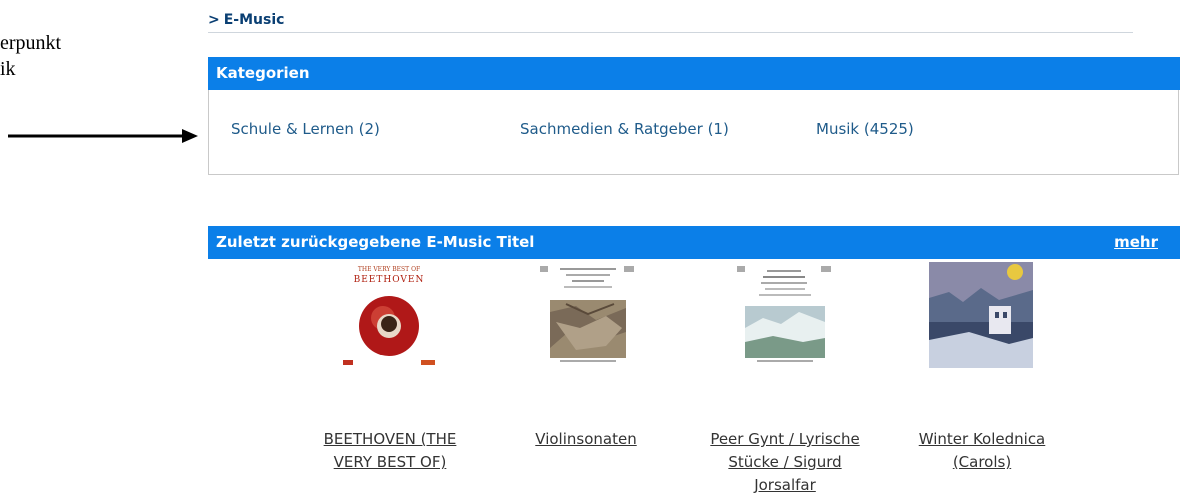 The width and height of the screenshot is (1181, 497). I want to click on title-line: Violinsonaten, so click(586, 439).